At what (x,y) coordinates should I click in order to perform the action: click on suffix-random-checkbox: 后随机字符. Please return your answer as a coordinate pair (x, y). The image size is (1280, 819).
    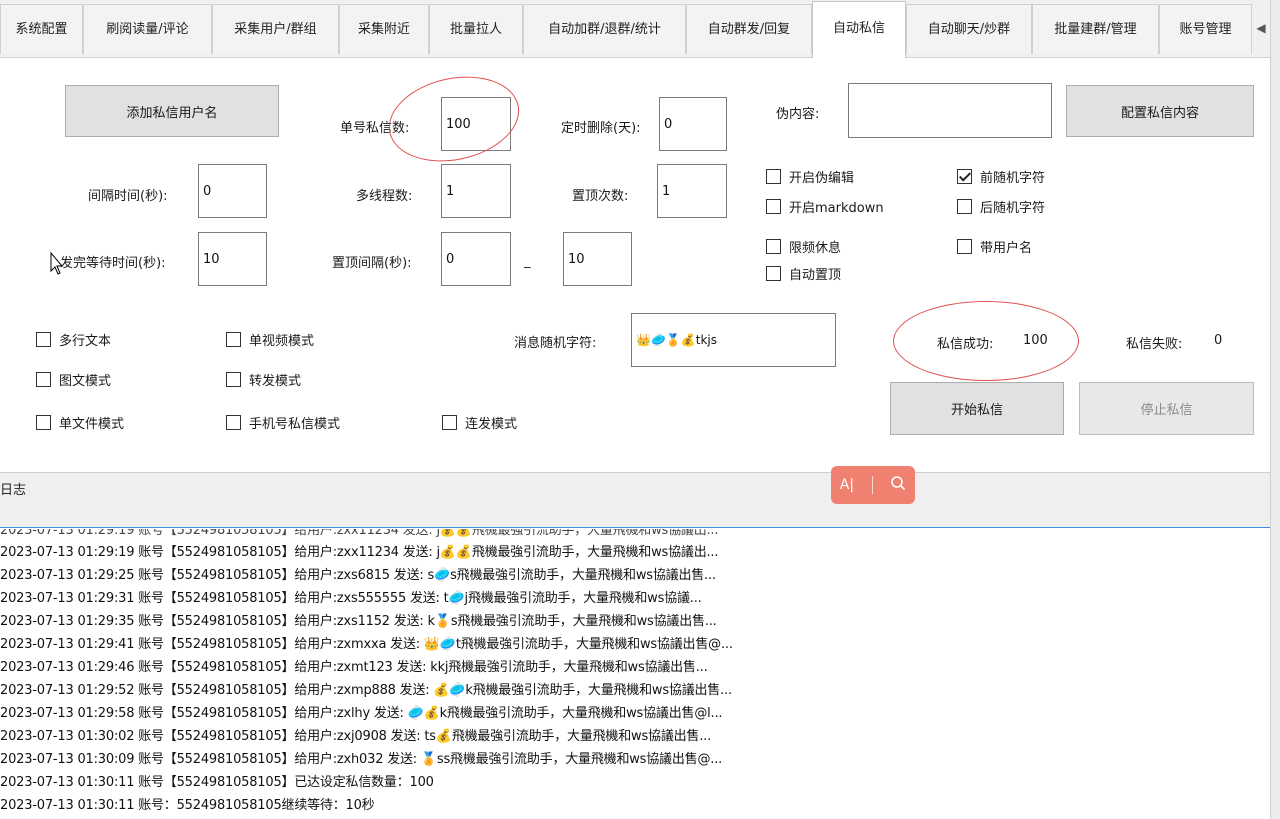
    Looking at the image, I should click on (1001, 206).